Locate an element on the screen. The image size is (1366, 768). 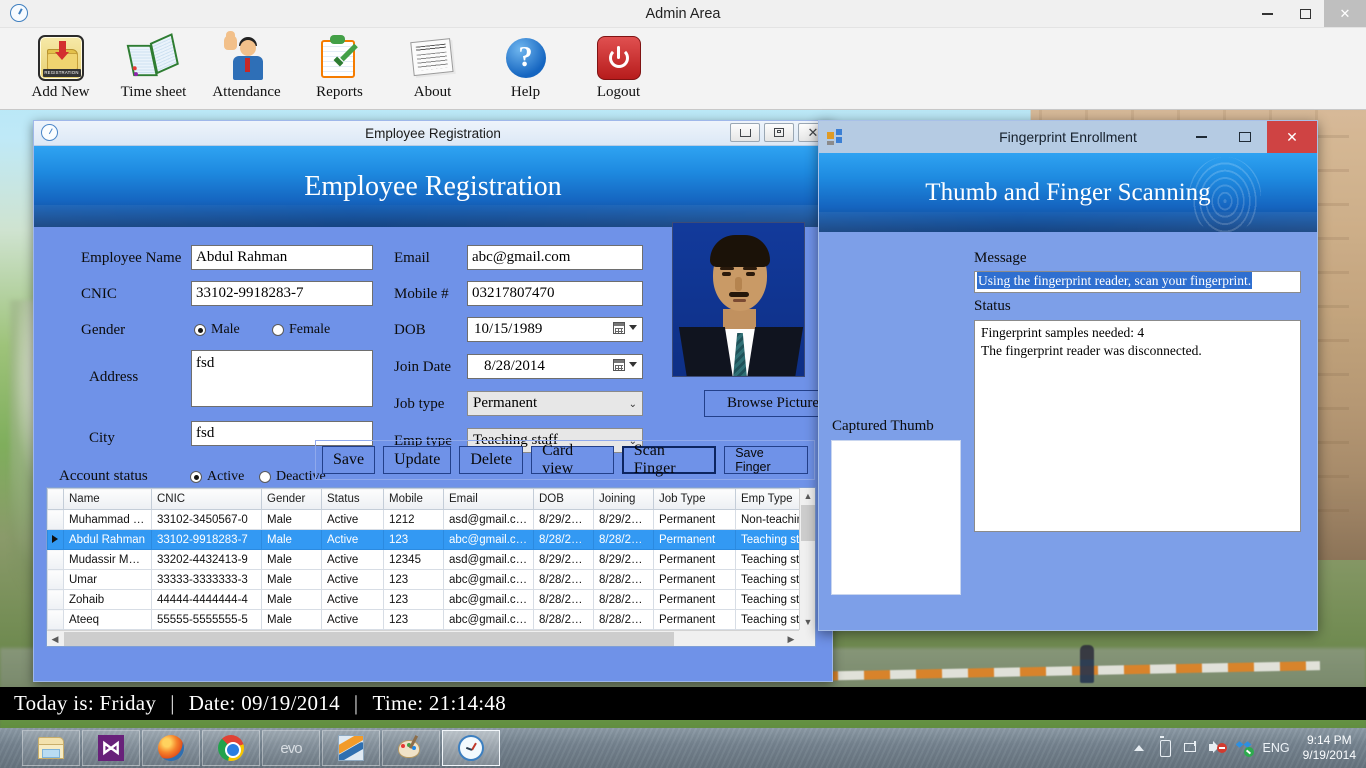
account-status-radio-active: Active is located at coordinates (217, 477).